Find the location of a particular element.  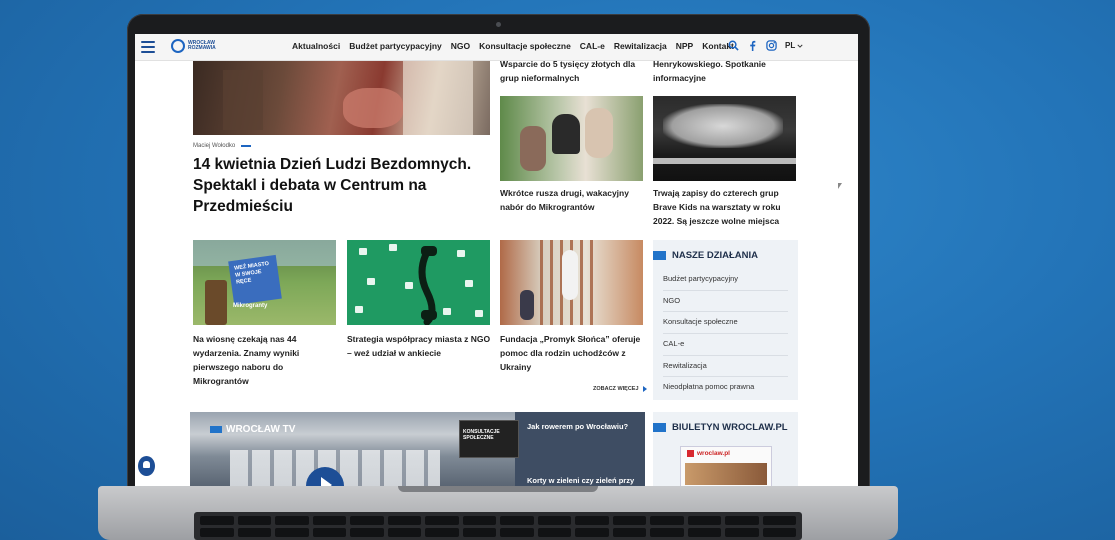

card-image-strategia is located at coordinates (418, 282).